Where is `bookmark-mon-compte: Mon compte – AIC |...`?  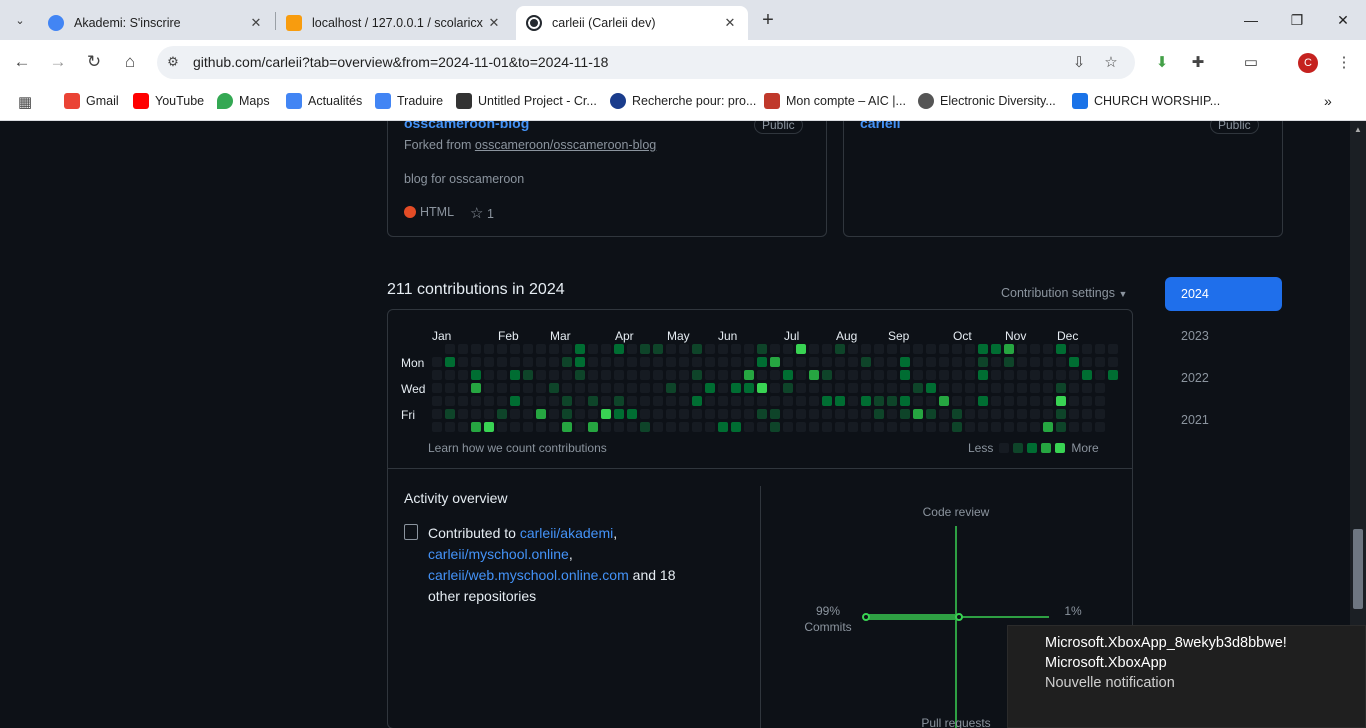
bookmark-mon-compte: Mon compte – AIC |... is located at coordinates (835, 101).